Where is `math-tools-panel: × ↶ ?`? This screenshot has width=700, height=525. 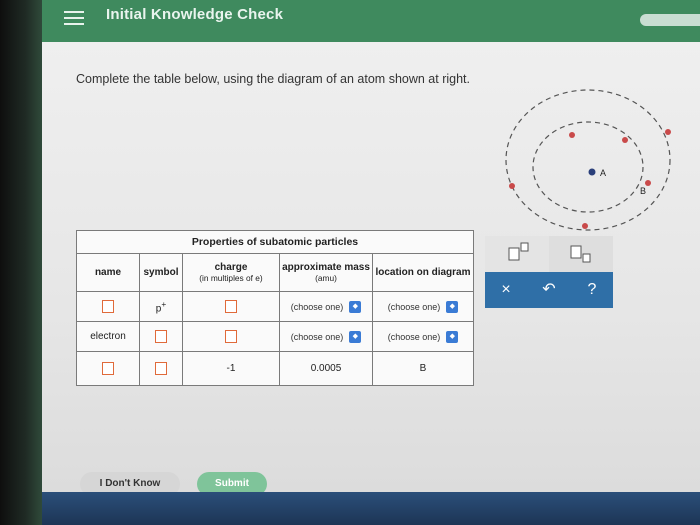 math-tools-panel: × ↶ ? is located at coordinates (549, 272).